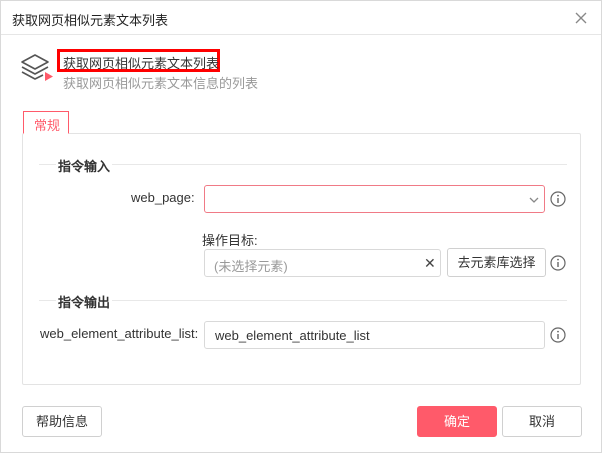 Image resolution: width=602 pixels, height=453 pixels. What do you see at coordinates (47, 125) in the screenshot?
I see `tab-general-label: 常规` at bounding box center [47, 125].